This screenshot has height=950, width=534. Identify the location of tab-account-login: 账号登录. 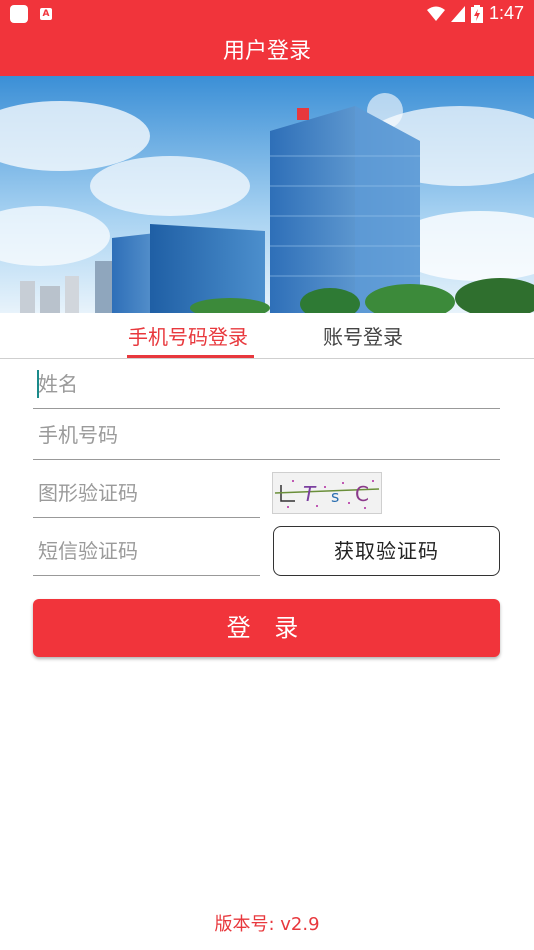
(363, 335).